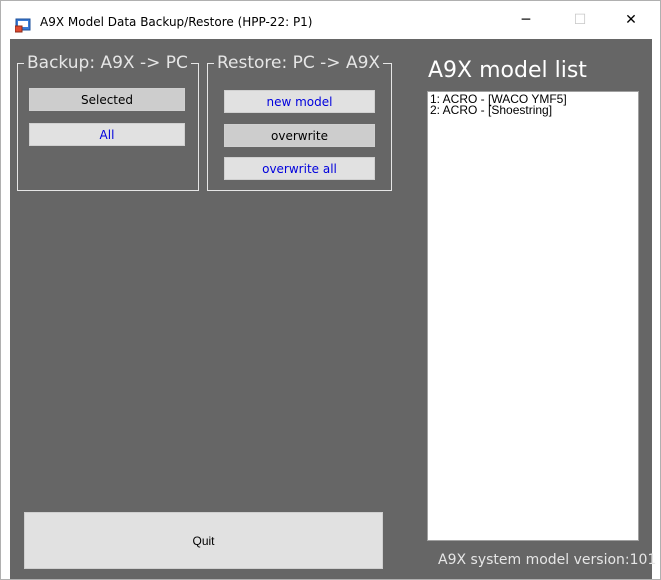  I want to click on quit-button: Quit, so click(203, 540).